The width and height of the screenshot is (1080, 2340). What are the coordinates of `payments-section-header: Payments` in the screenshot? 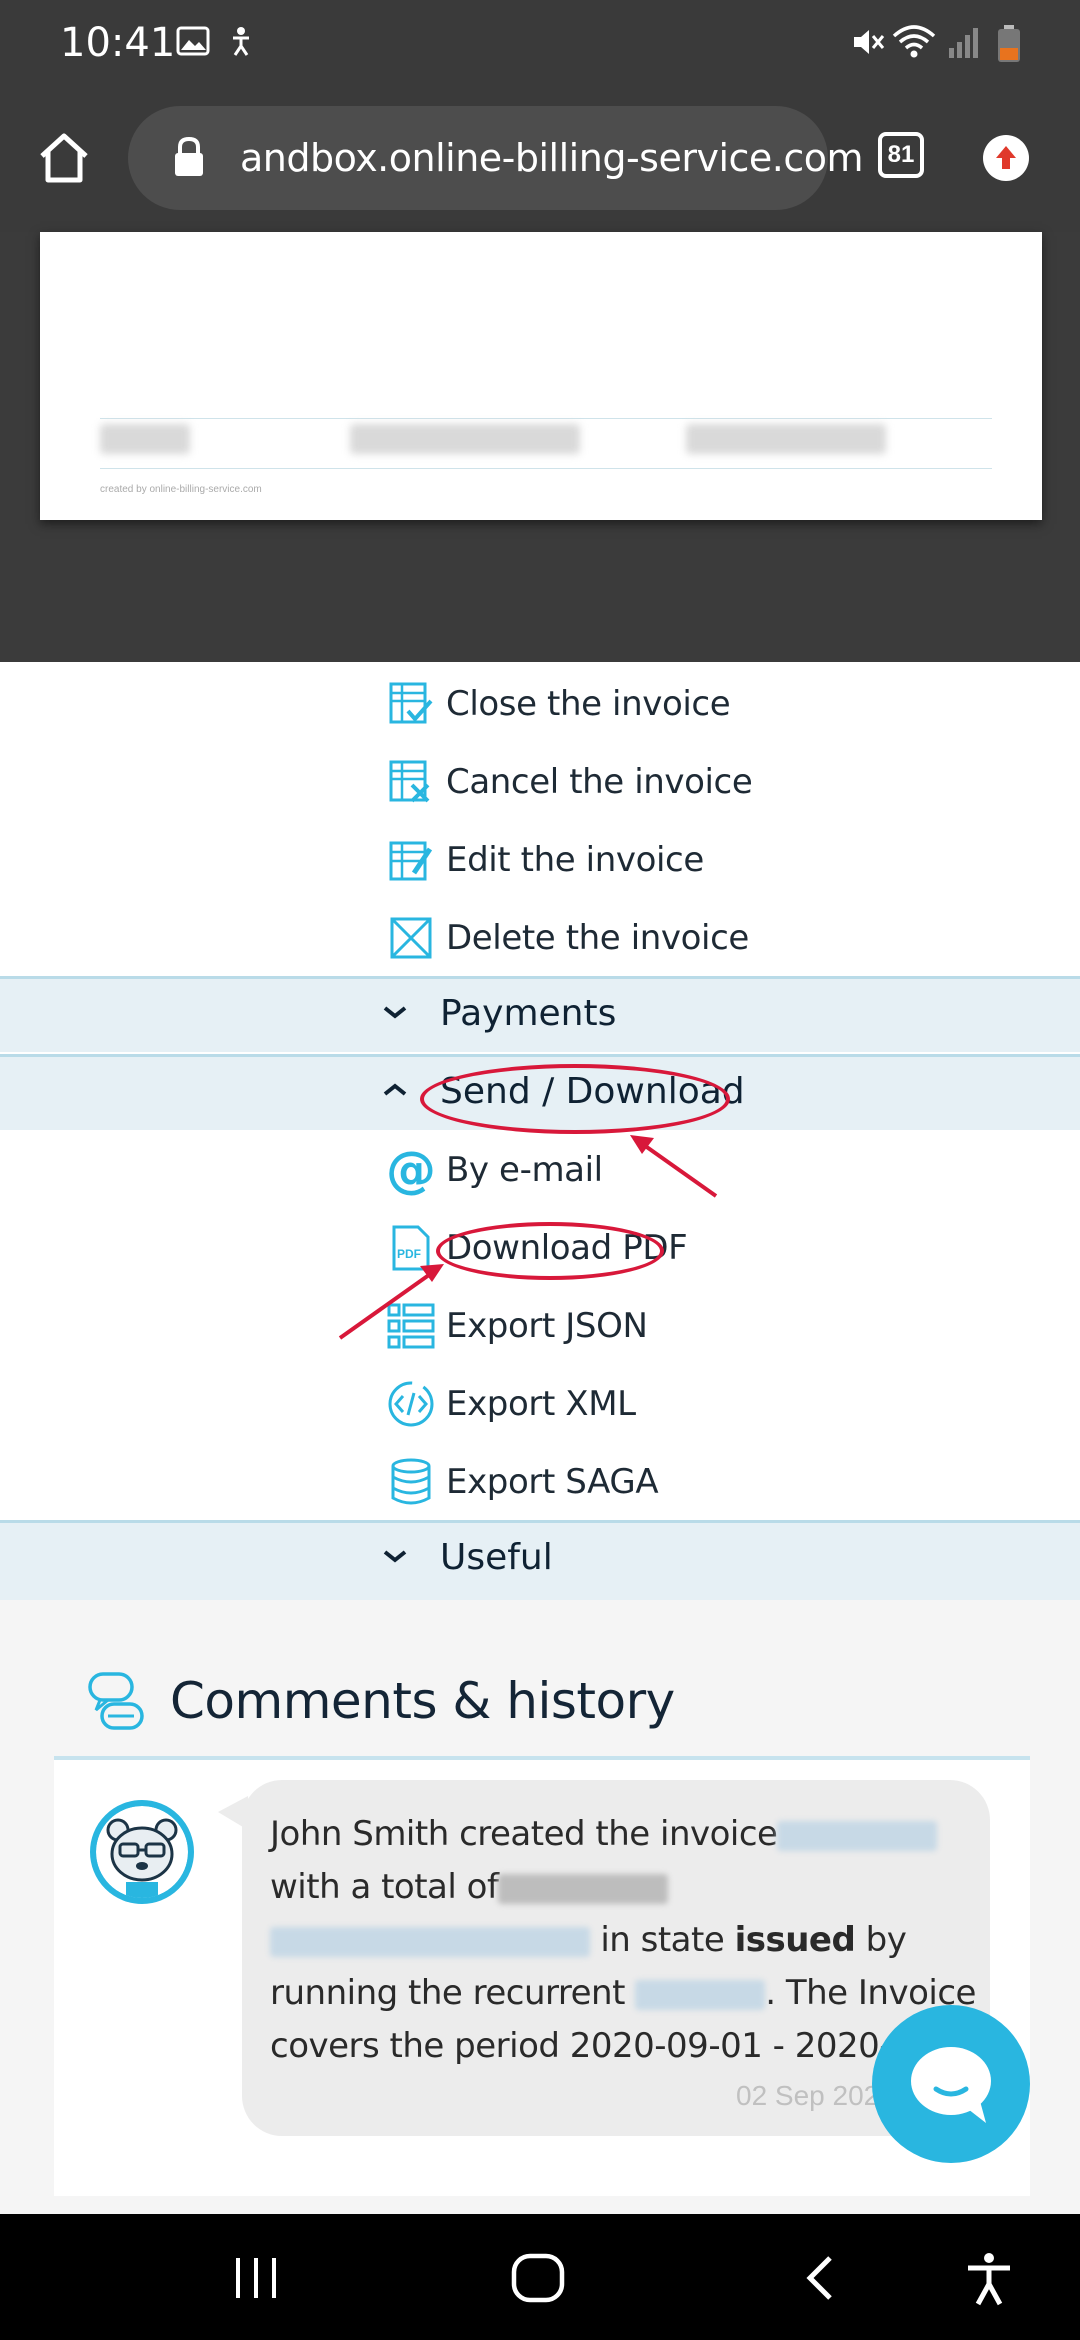 It's located at (540, 1014).